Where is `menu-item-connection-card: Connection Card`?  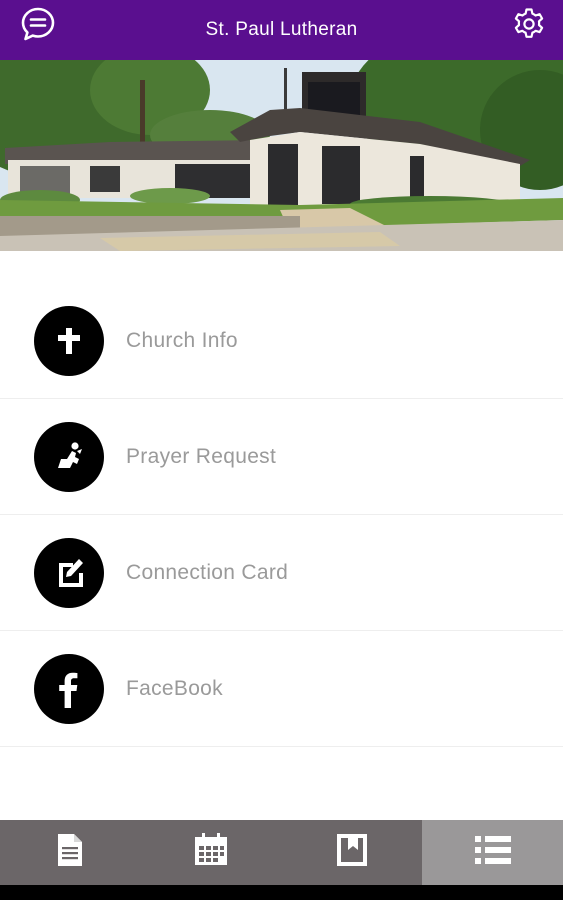 menu-item-connection-card: Connection Card is located at coordinates (281, 573).